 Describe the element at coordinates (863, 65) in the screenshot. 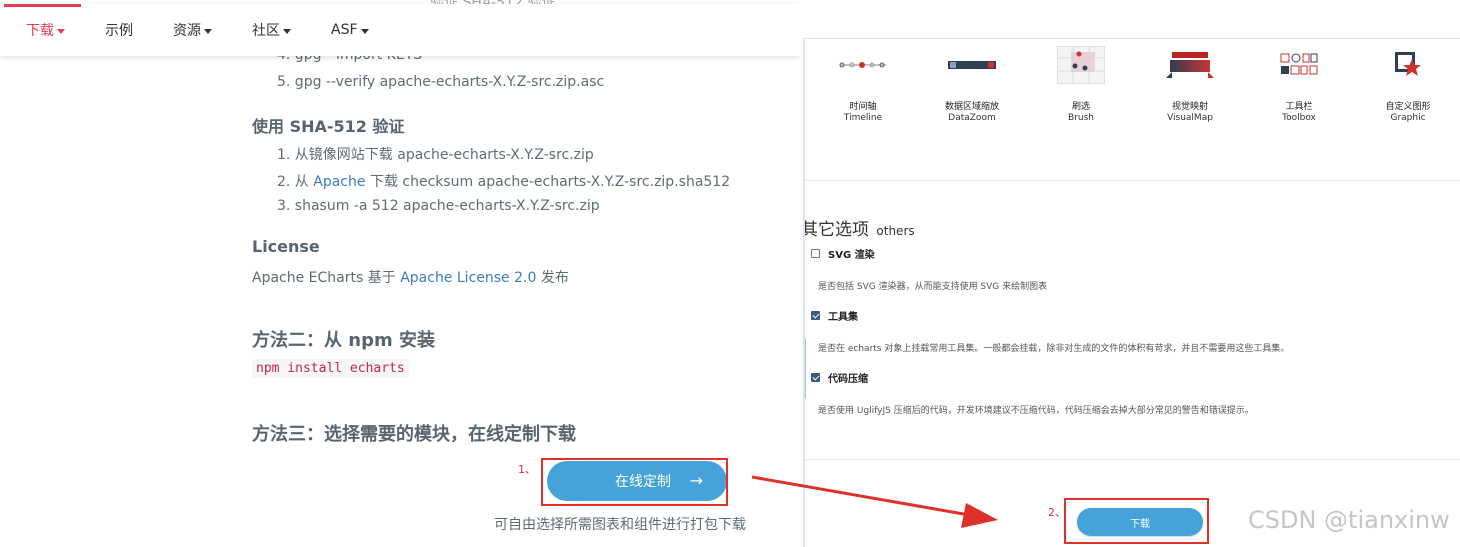

I see `timeline-icon` at that location.